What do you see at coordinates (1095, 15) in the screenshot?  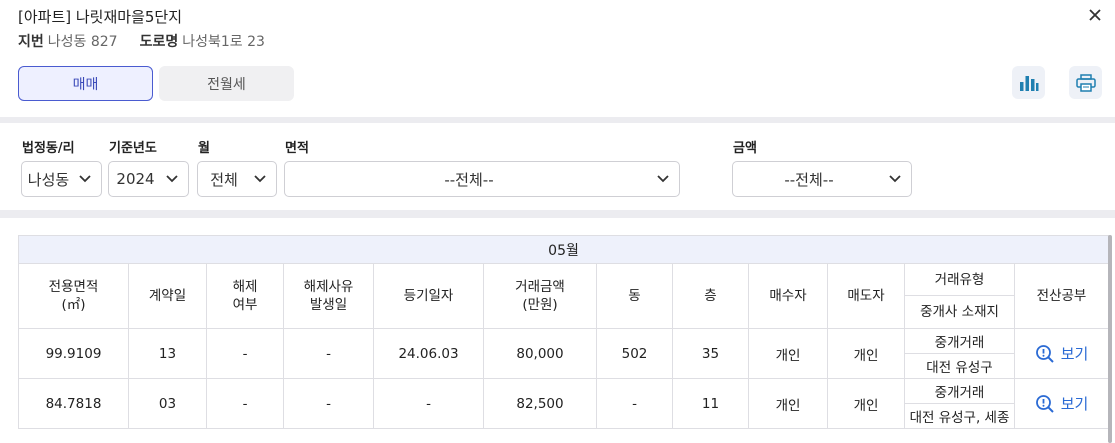 I see `close-icon` at bounding box center [1095, 15].